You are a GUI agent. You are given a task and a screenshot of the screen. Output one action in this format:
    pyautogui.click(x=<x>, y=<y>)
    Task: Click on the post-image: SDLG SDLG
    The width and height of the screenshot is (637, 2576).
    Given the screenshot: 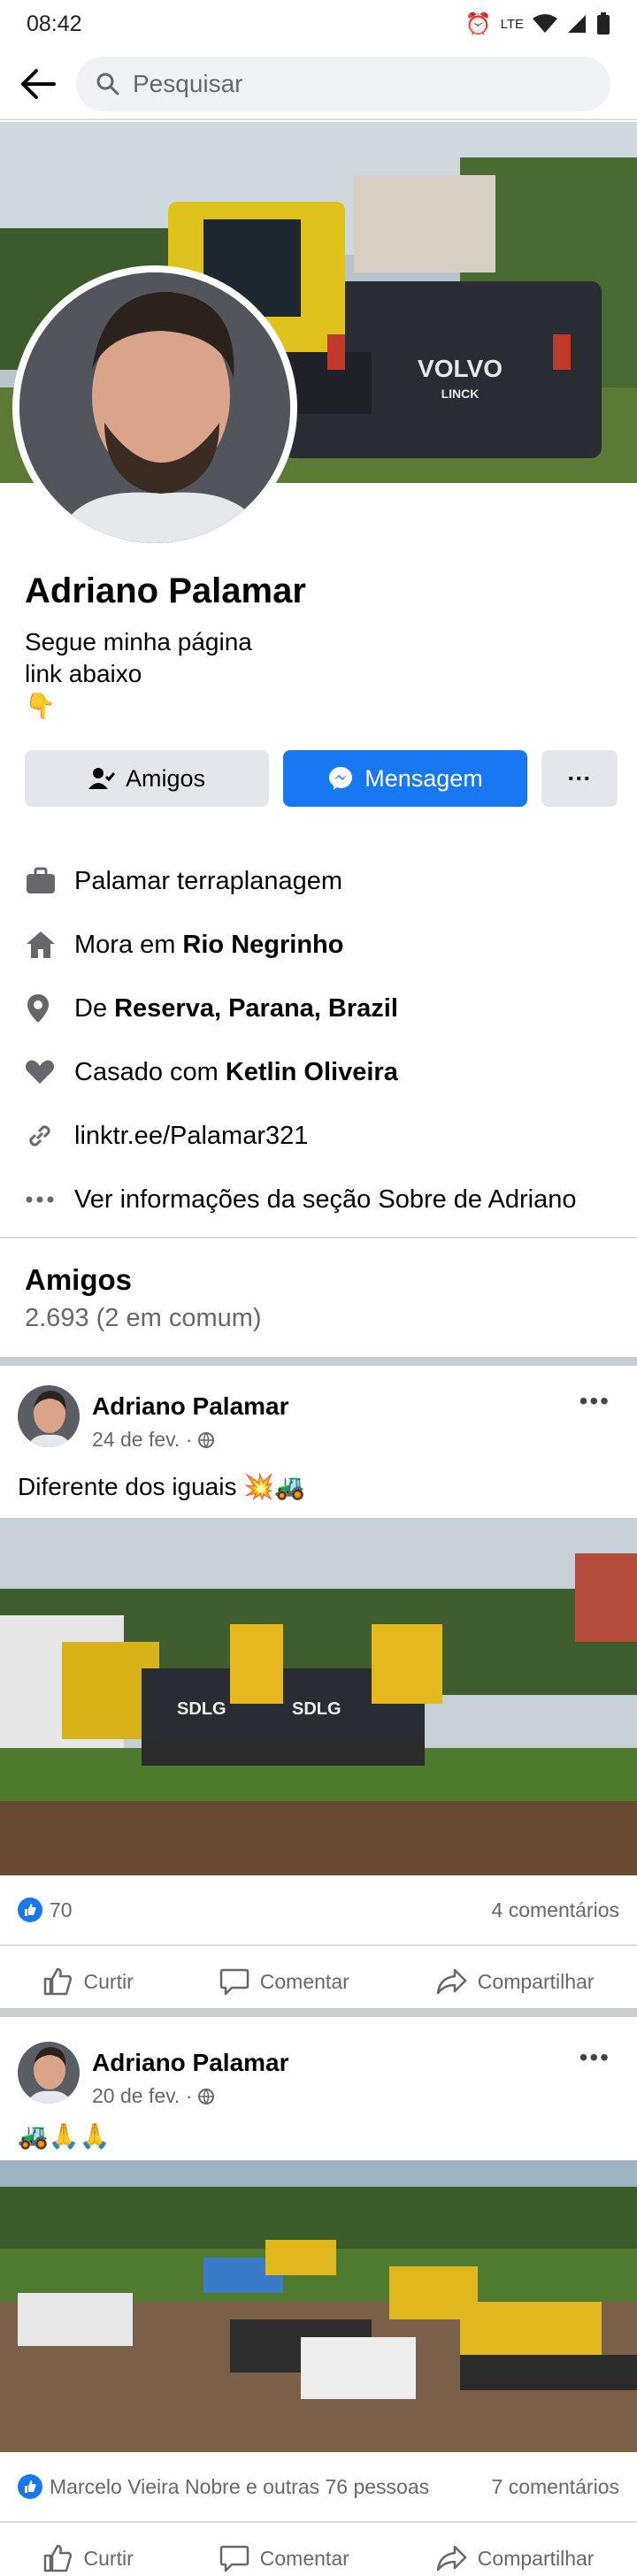 What is the action you would take?
    pyautogui.click(x=318, y=1696)
    